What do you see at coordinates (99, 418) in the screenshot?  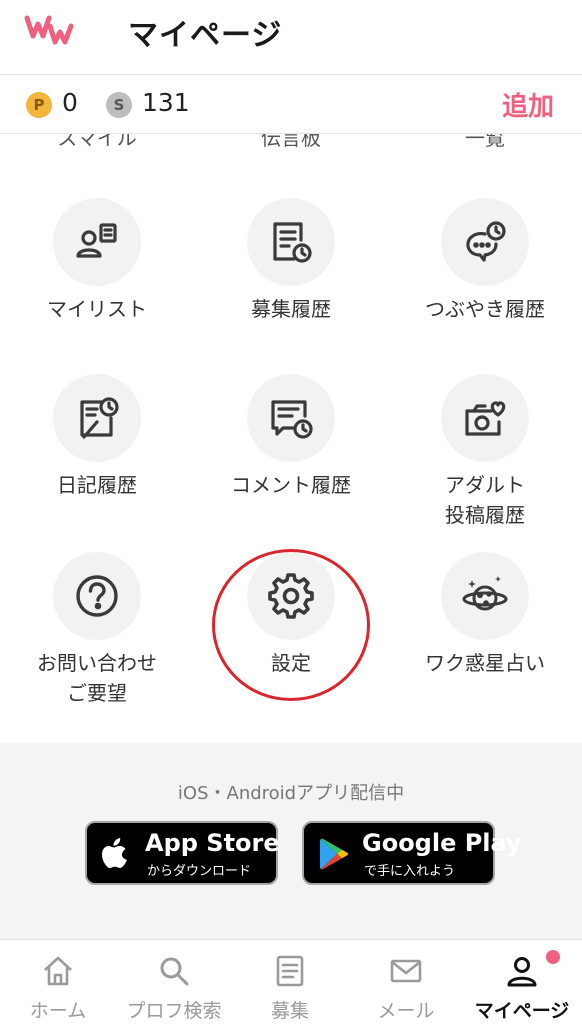 I see `diary-clock-icon` at bounding box center [99, 418].